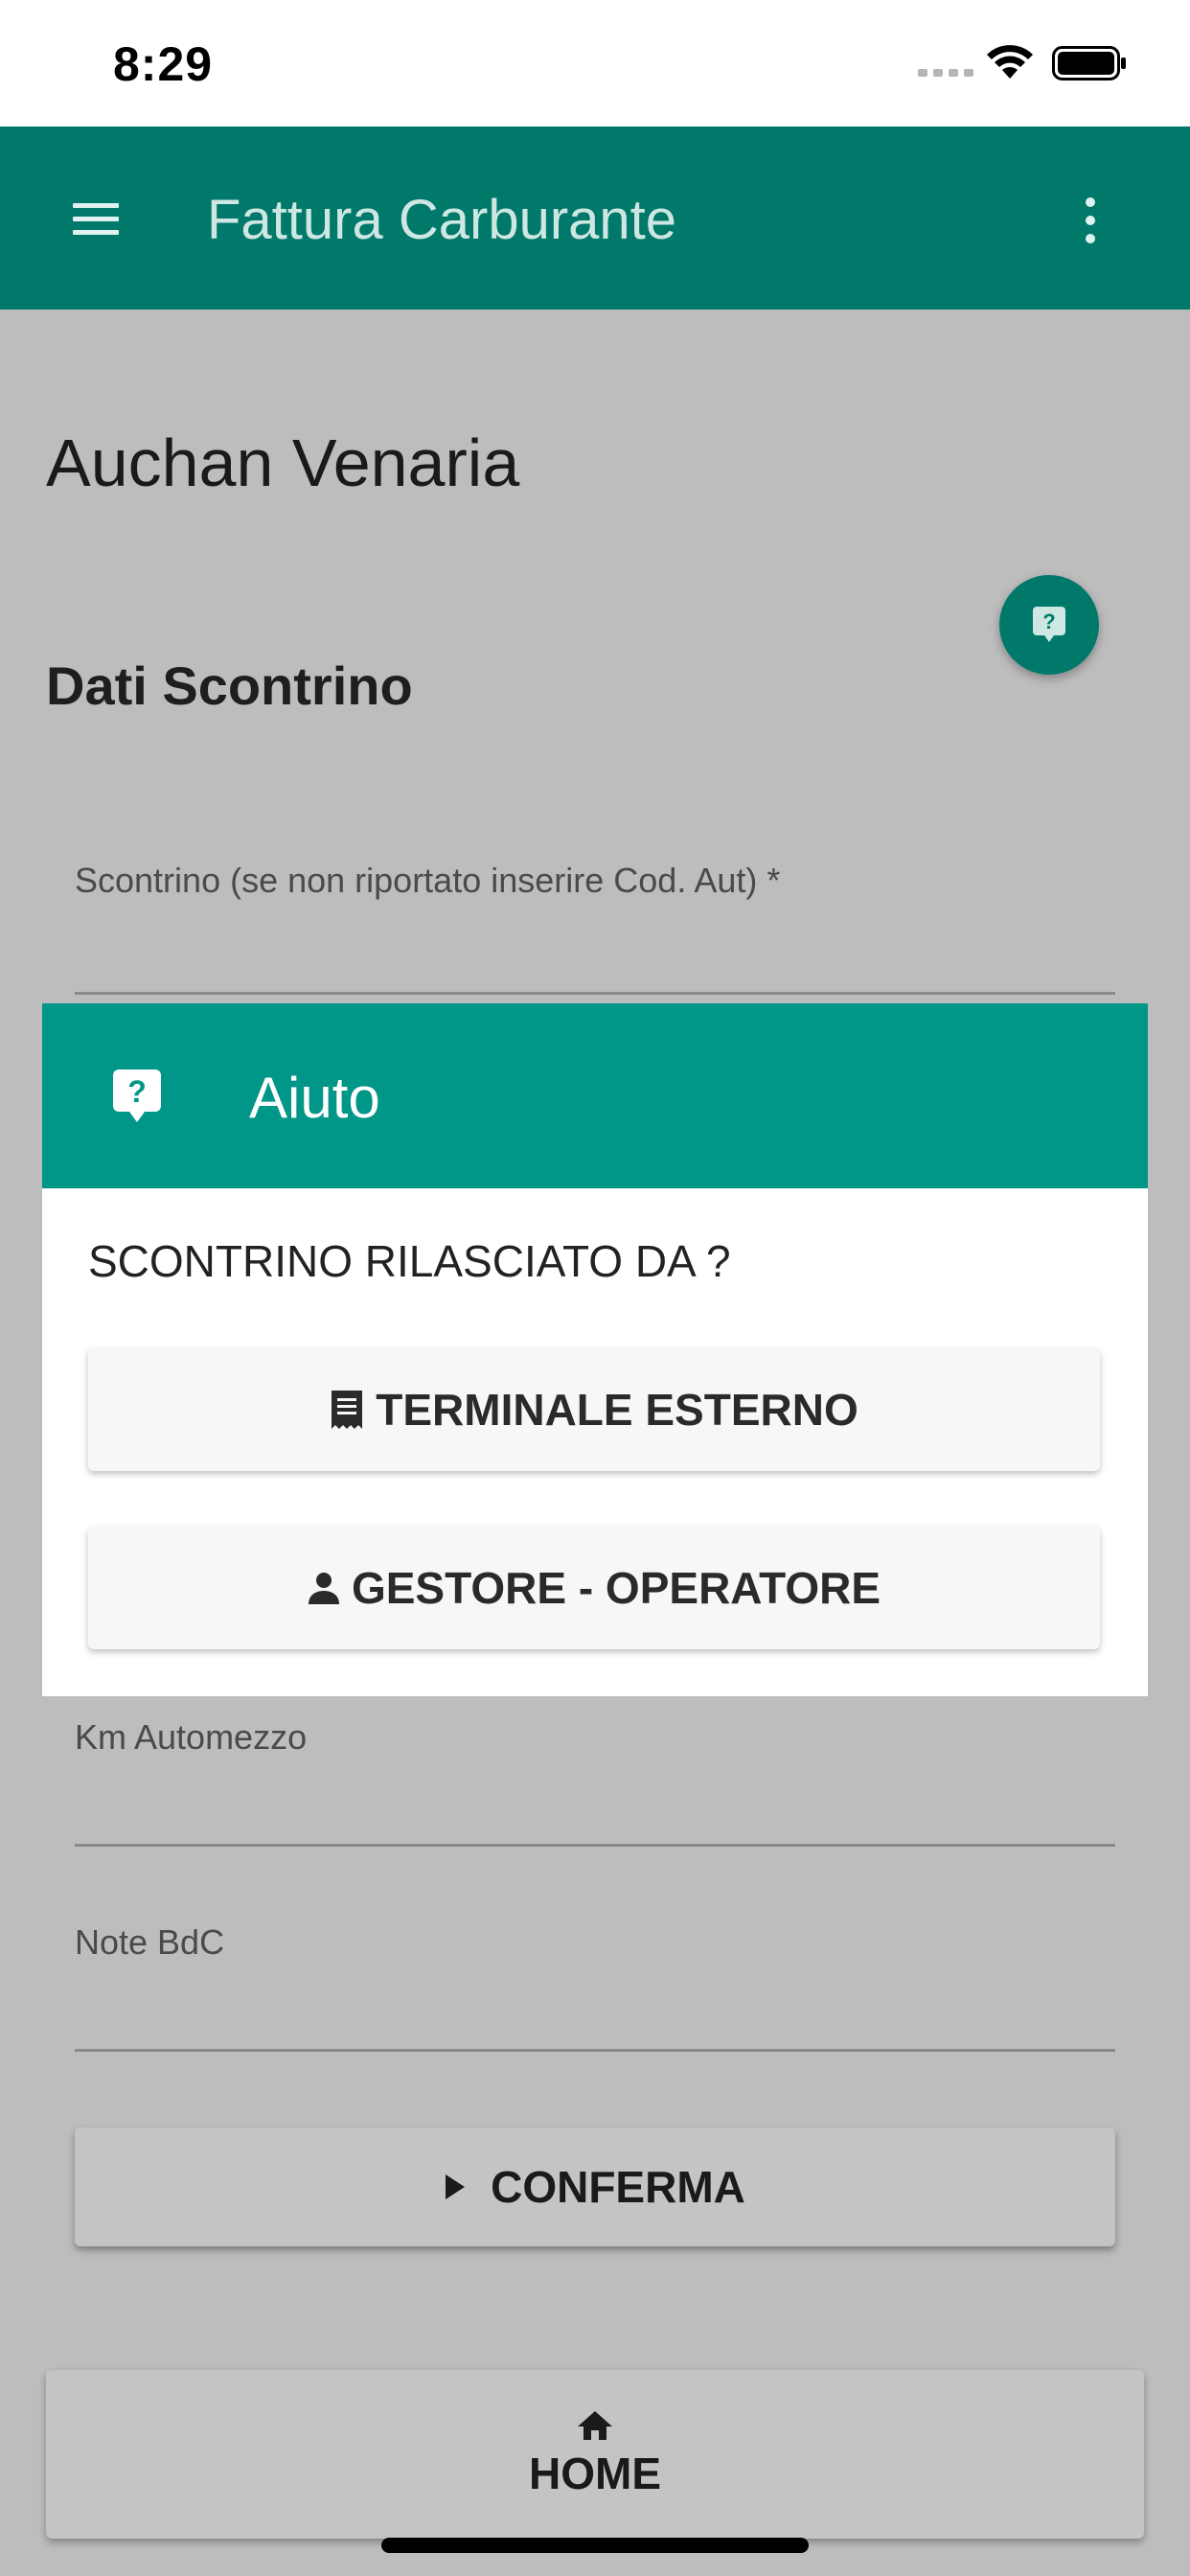  Describe the element at coordinates (96, 219) in the screenshot. I see `menu-icon` at that location.